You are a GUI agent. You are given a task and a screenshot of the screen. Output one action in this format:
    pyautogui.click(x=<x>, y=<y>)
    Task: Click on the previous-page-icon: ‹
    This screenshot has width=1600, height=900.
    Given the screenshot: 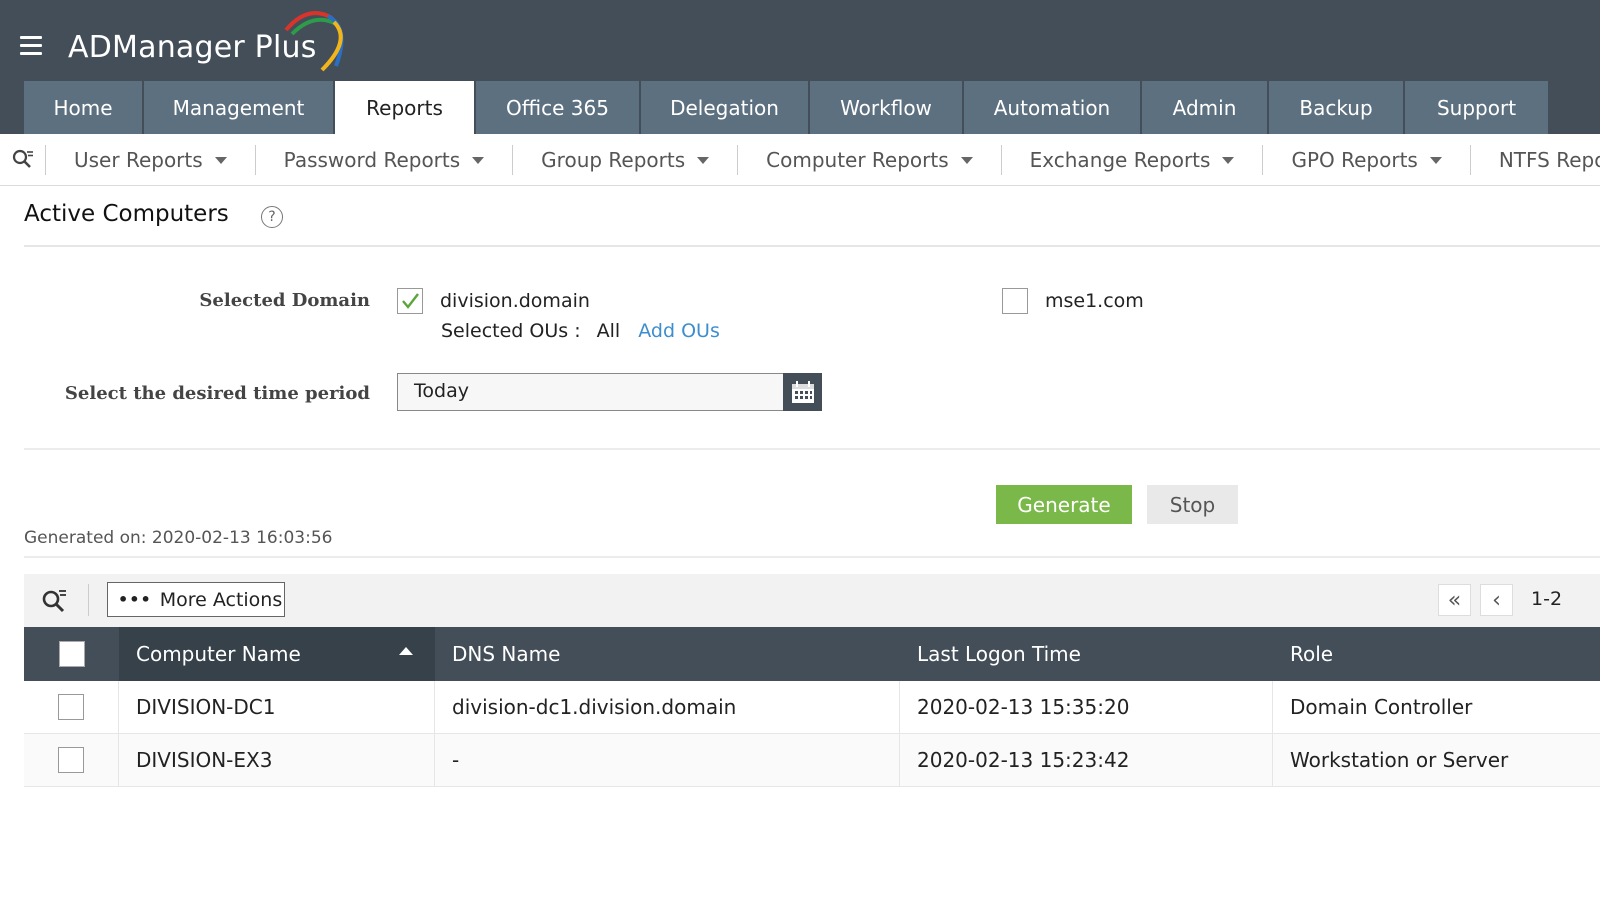 What is the action you would take?
    pyautogui.click(x=1496, y=600)
    